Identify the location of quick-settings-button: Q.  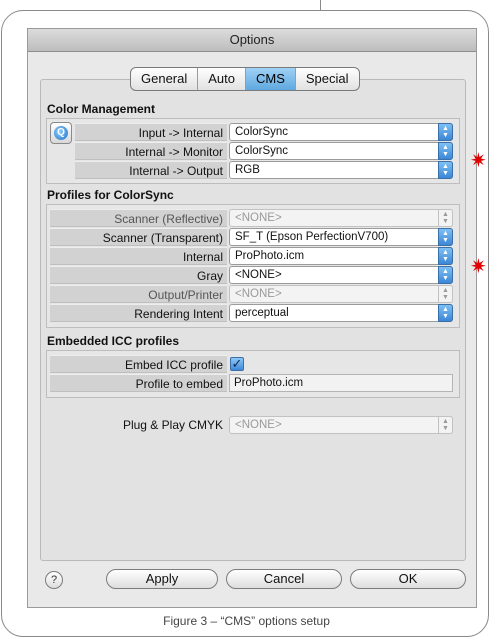
(61, 133).